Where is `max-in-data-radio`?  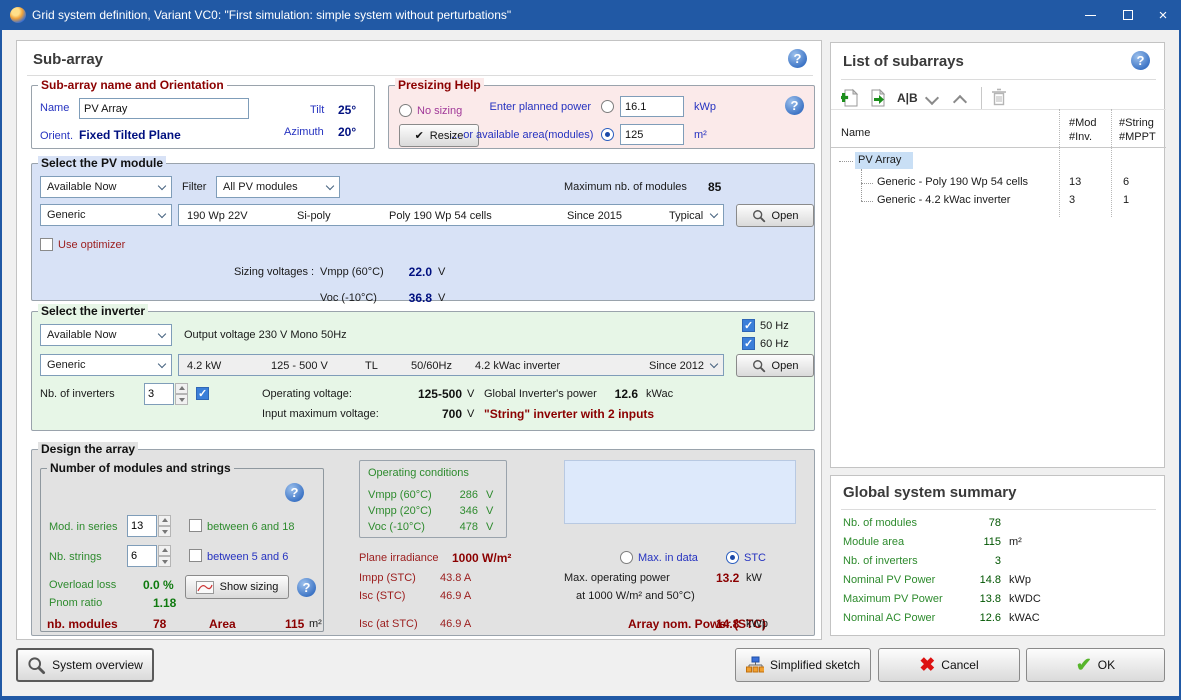
max-in-data-radio is located at coordinates (626, 557).